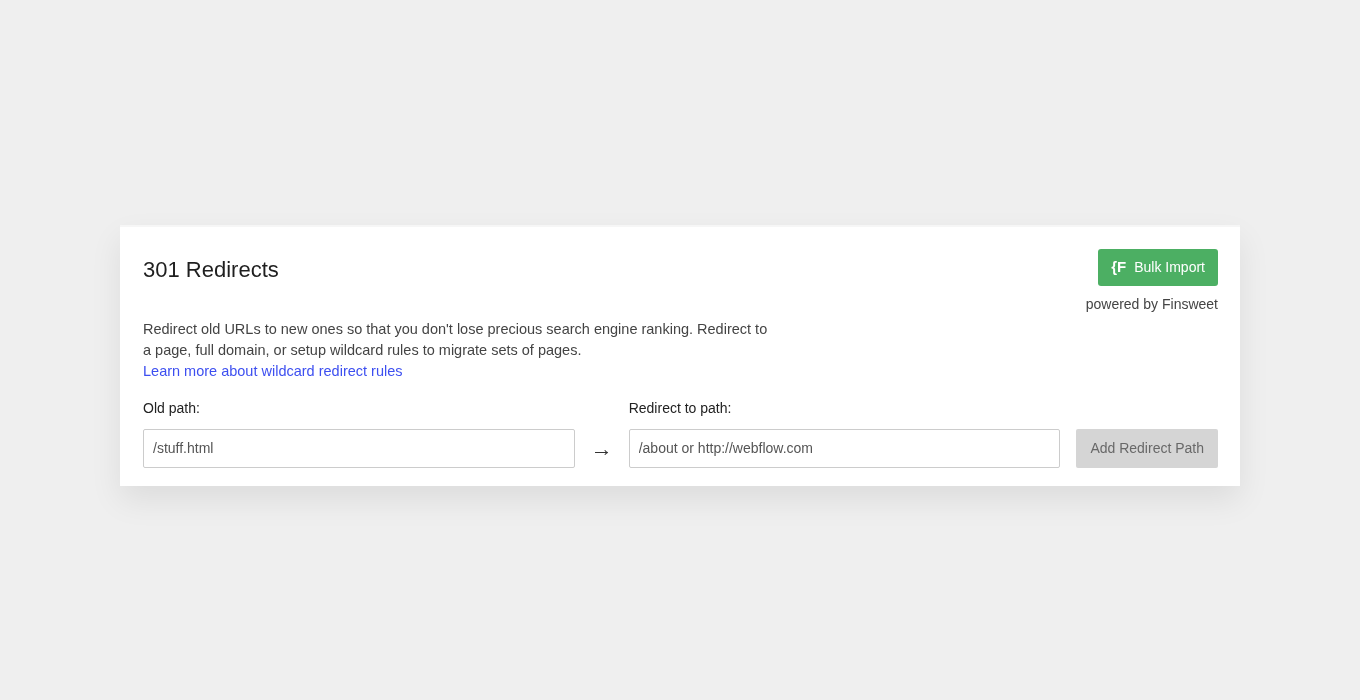 Image resolution: width=1360 pixels, height=700 pixels. Describe the element at coordinates (1151, 304) in the screenshot. I see `powered-by-text: powered by Finsweet` at that location.